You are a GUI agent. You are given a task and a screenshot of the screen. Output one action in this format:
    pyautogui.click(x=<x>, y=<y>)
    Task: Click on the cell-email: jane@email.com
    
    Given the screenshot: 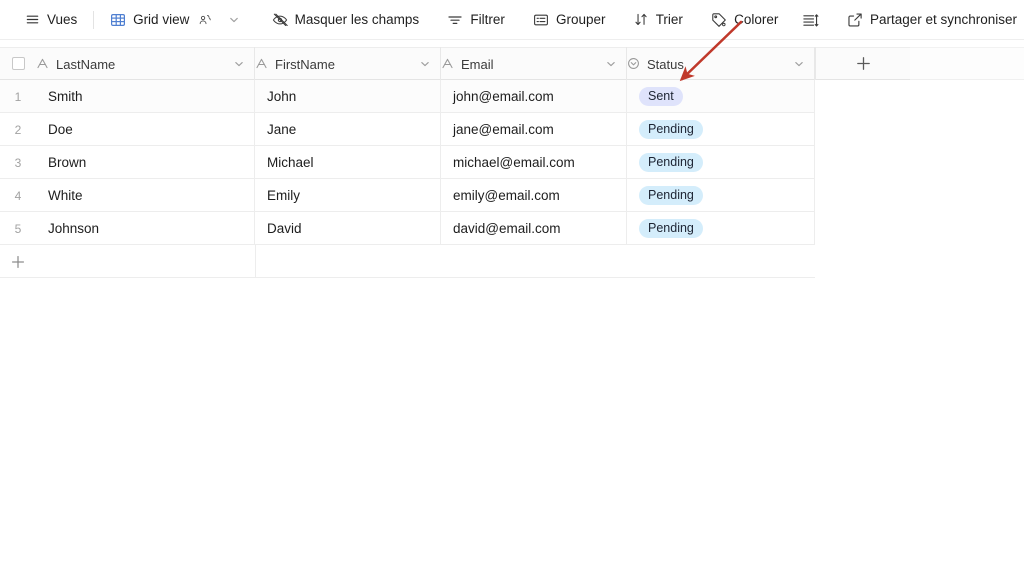 What is the action you would take?
    pyautogui.click(x=534, y=129)
    